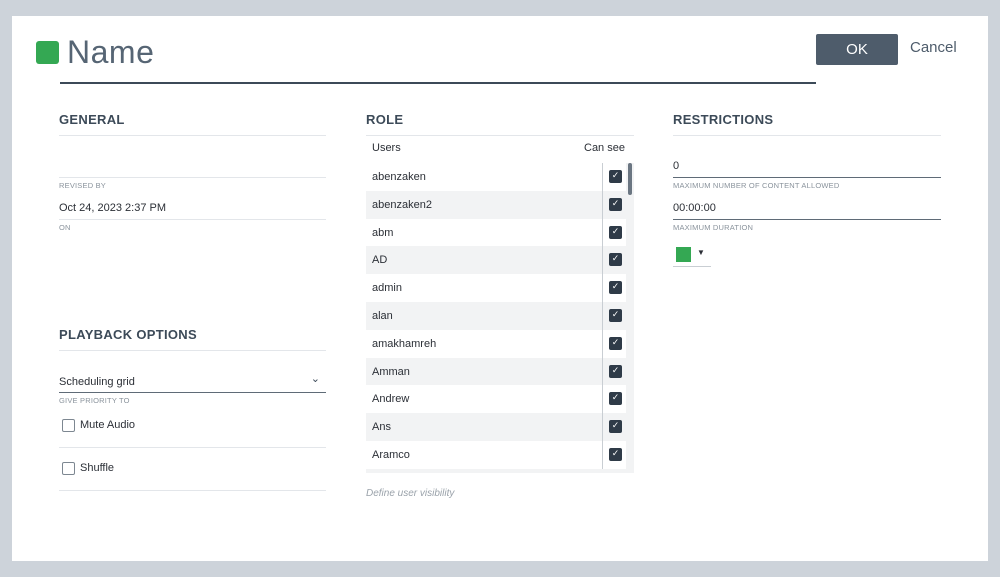 The image size is (1000, 577). Describe the element at coordinates (108, 425) in the screenshot. I see `mute-audio-label: Mute Audio` at that location.